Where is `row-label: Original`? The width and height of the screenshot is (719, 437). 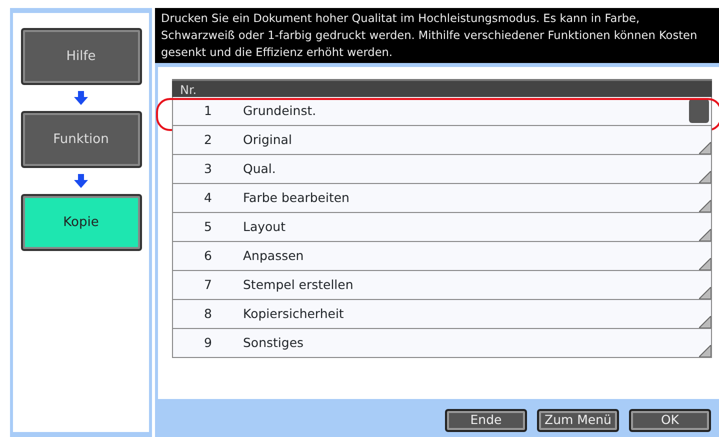 row-label: Original is located at coordinates (267, 139).